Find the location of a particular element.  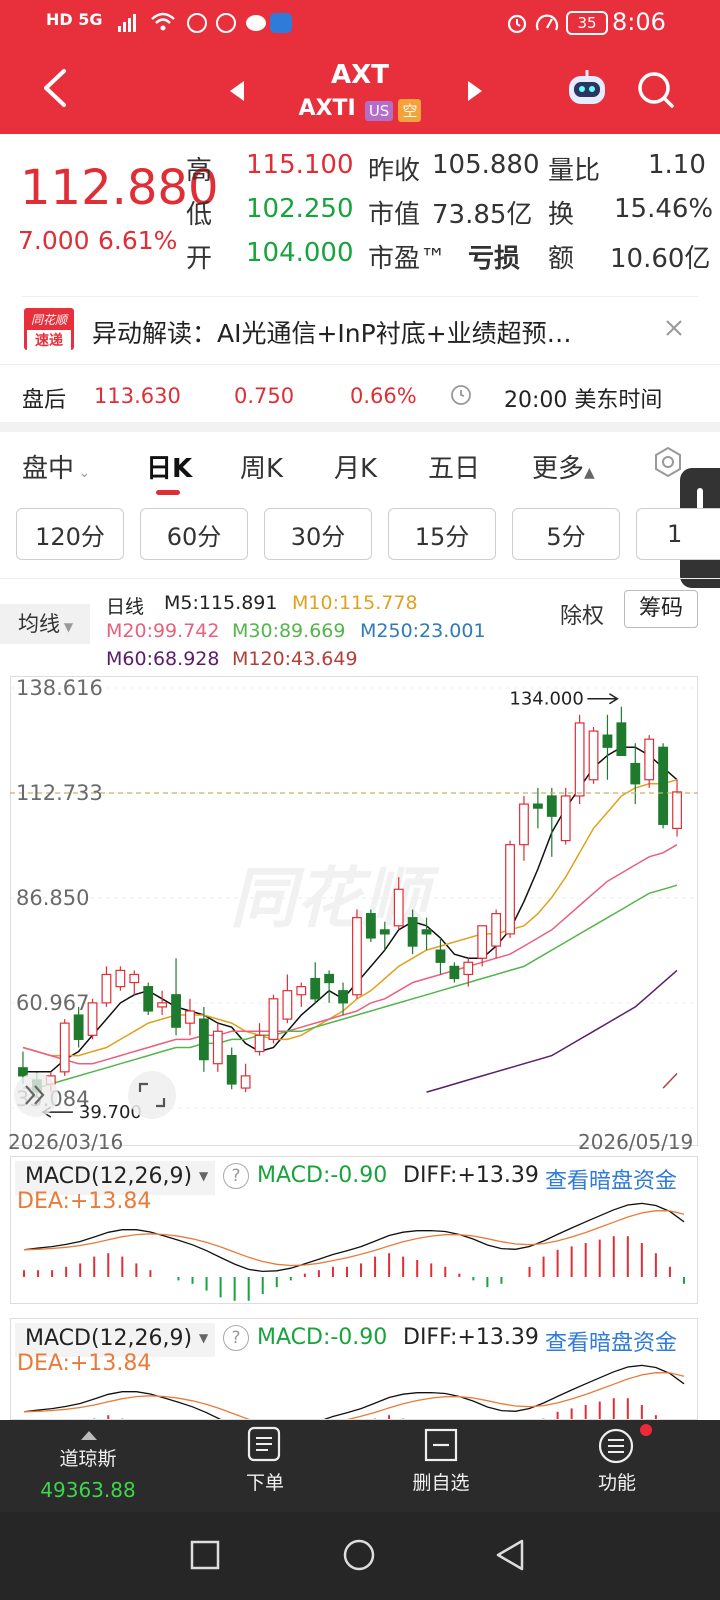

remove-watchlist-label: 删自选 is located at coordinates (441, 1483).